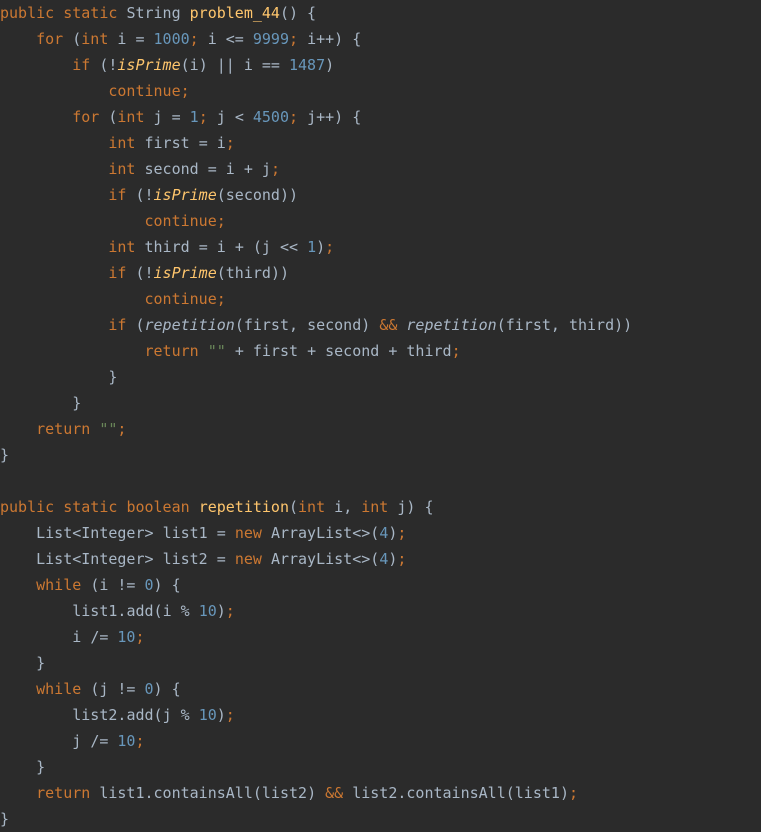 The width and height of the screenshot is (761, 832). Describe the element at coordinates (81, 429) in the screenshot. I see `code-line: return "";` at that location.